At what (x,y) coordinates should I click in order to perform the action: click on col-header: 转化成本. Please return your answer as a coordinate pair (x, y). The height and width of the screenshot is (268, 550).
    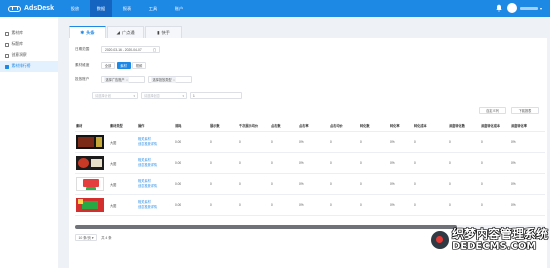
    Looking at the image, I should click on (430, 125).